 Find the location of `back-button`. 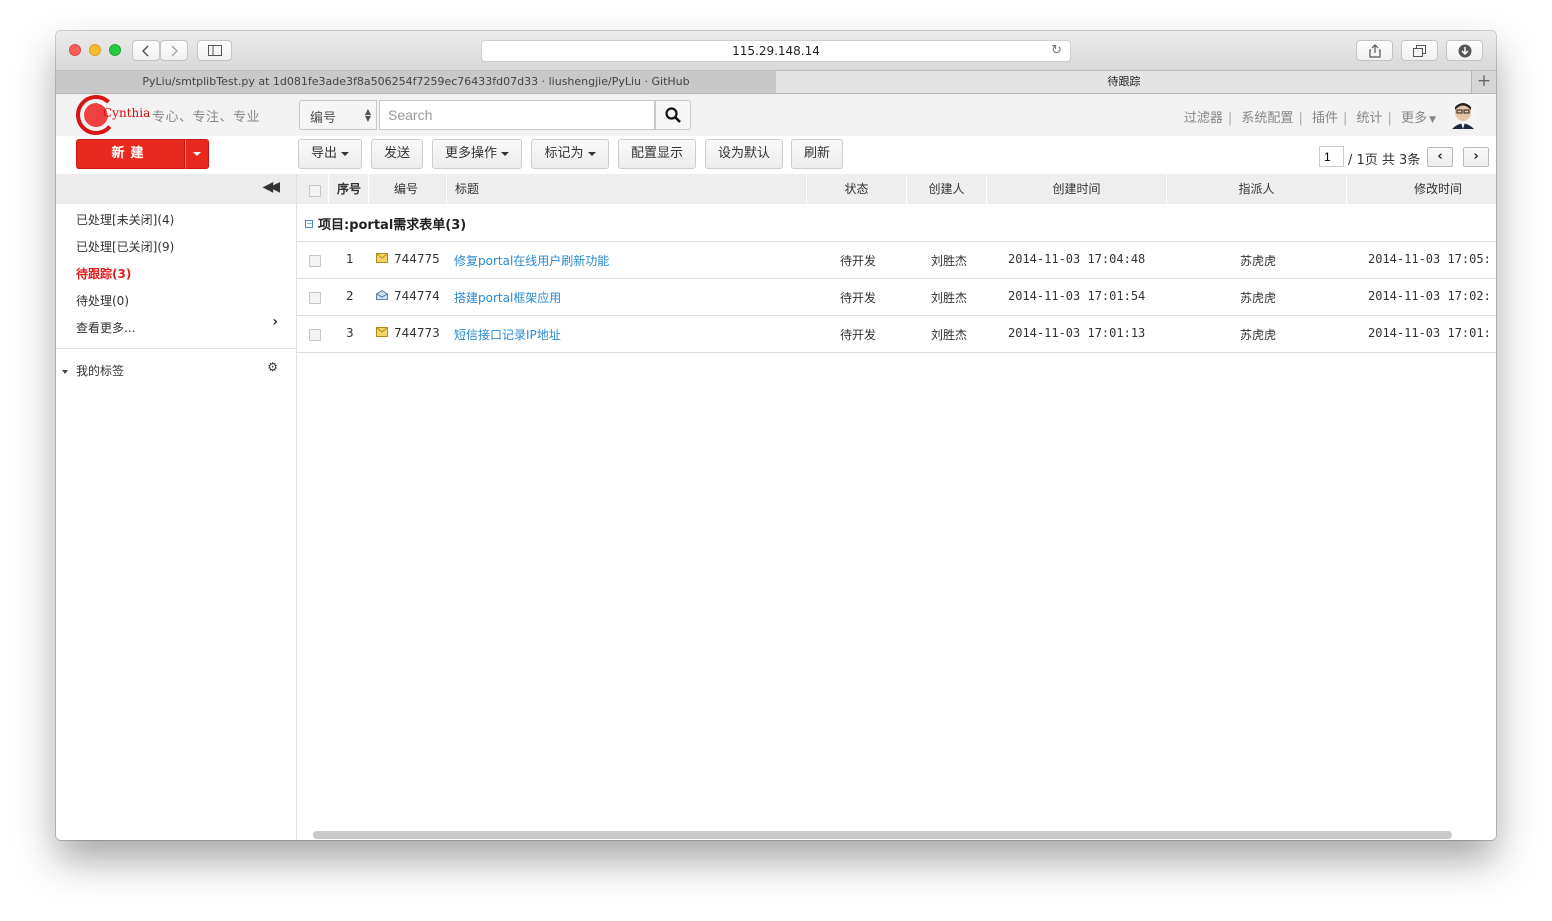

back-button is located at coordinates (146, 50).